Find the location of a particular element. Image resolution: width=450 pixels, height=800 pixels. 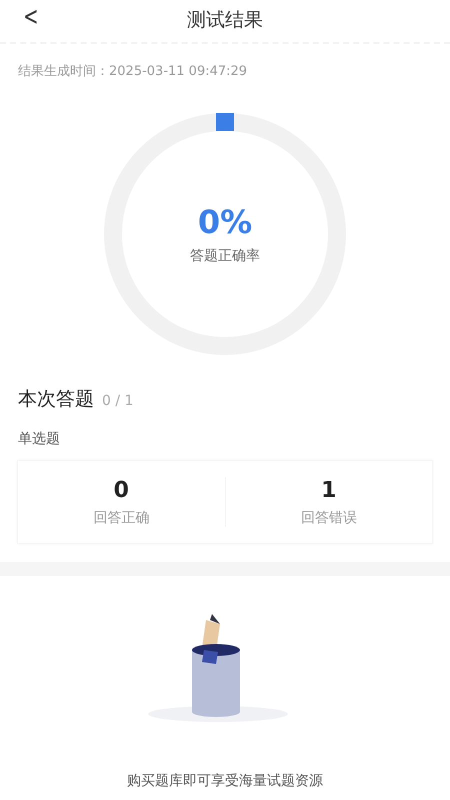

stat-value: 1 is located at coordinates (328, 490).